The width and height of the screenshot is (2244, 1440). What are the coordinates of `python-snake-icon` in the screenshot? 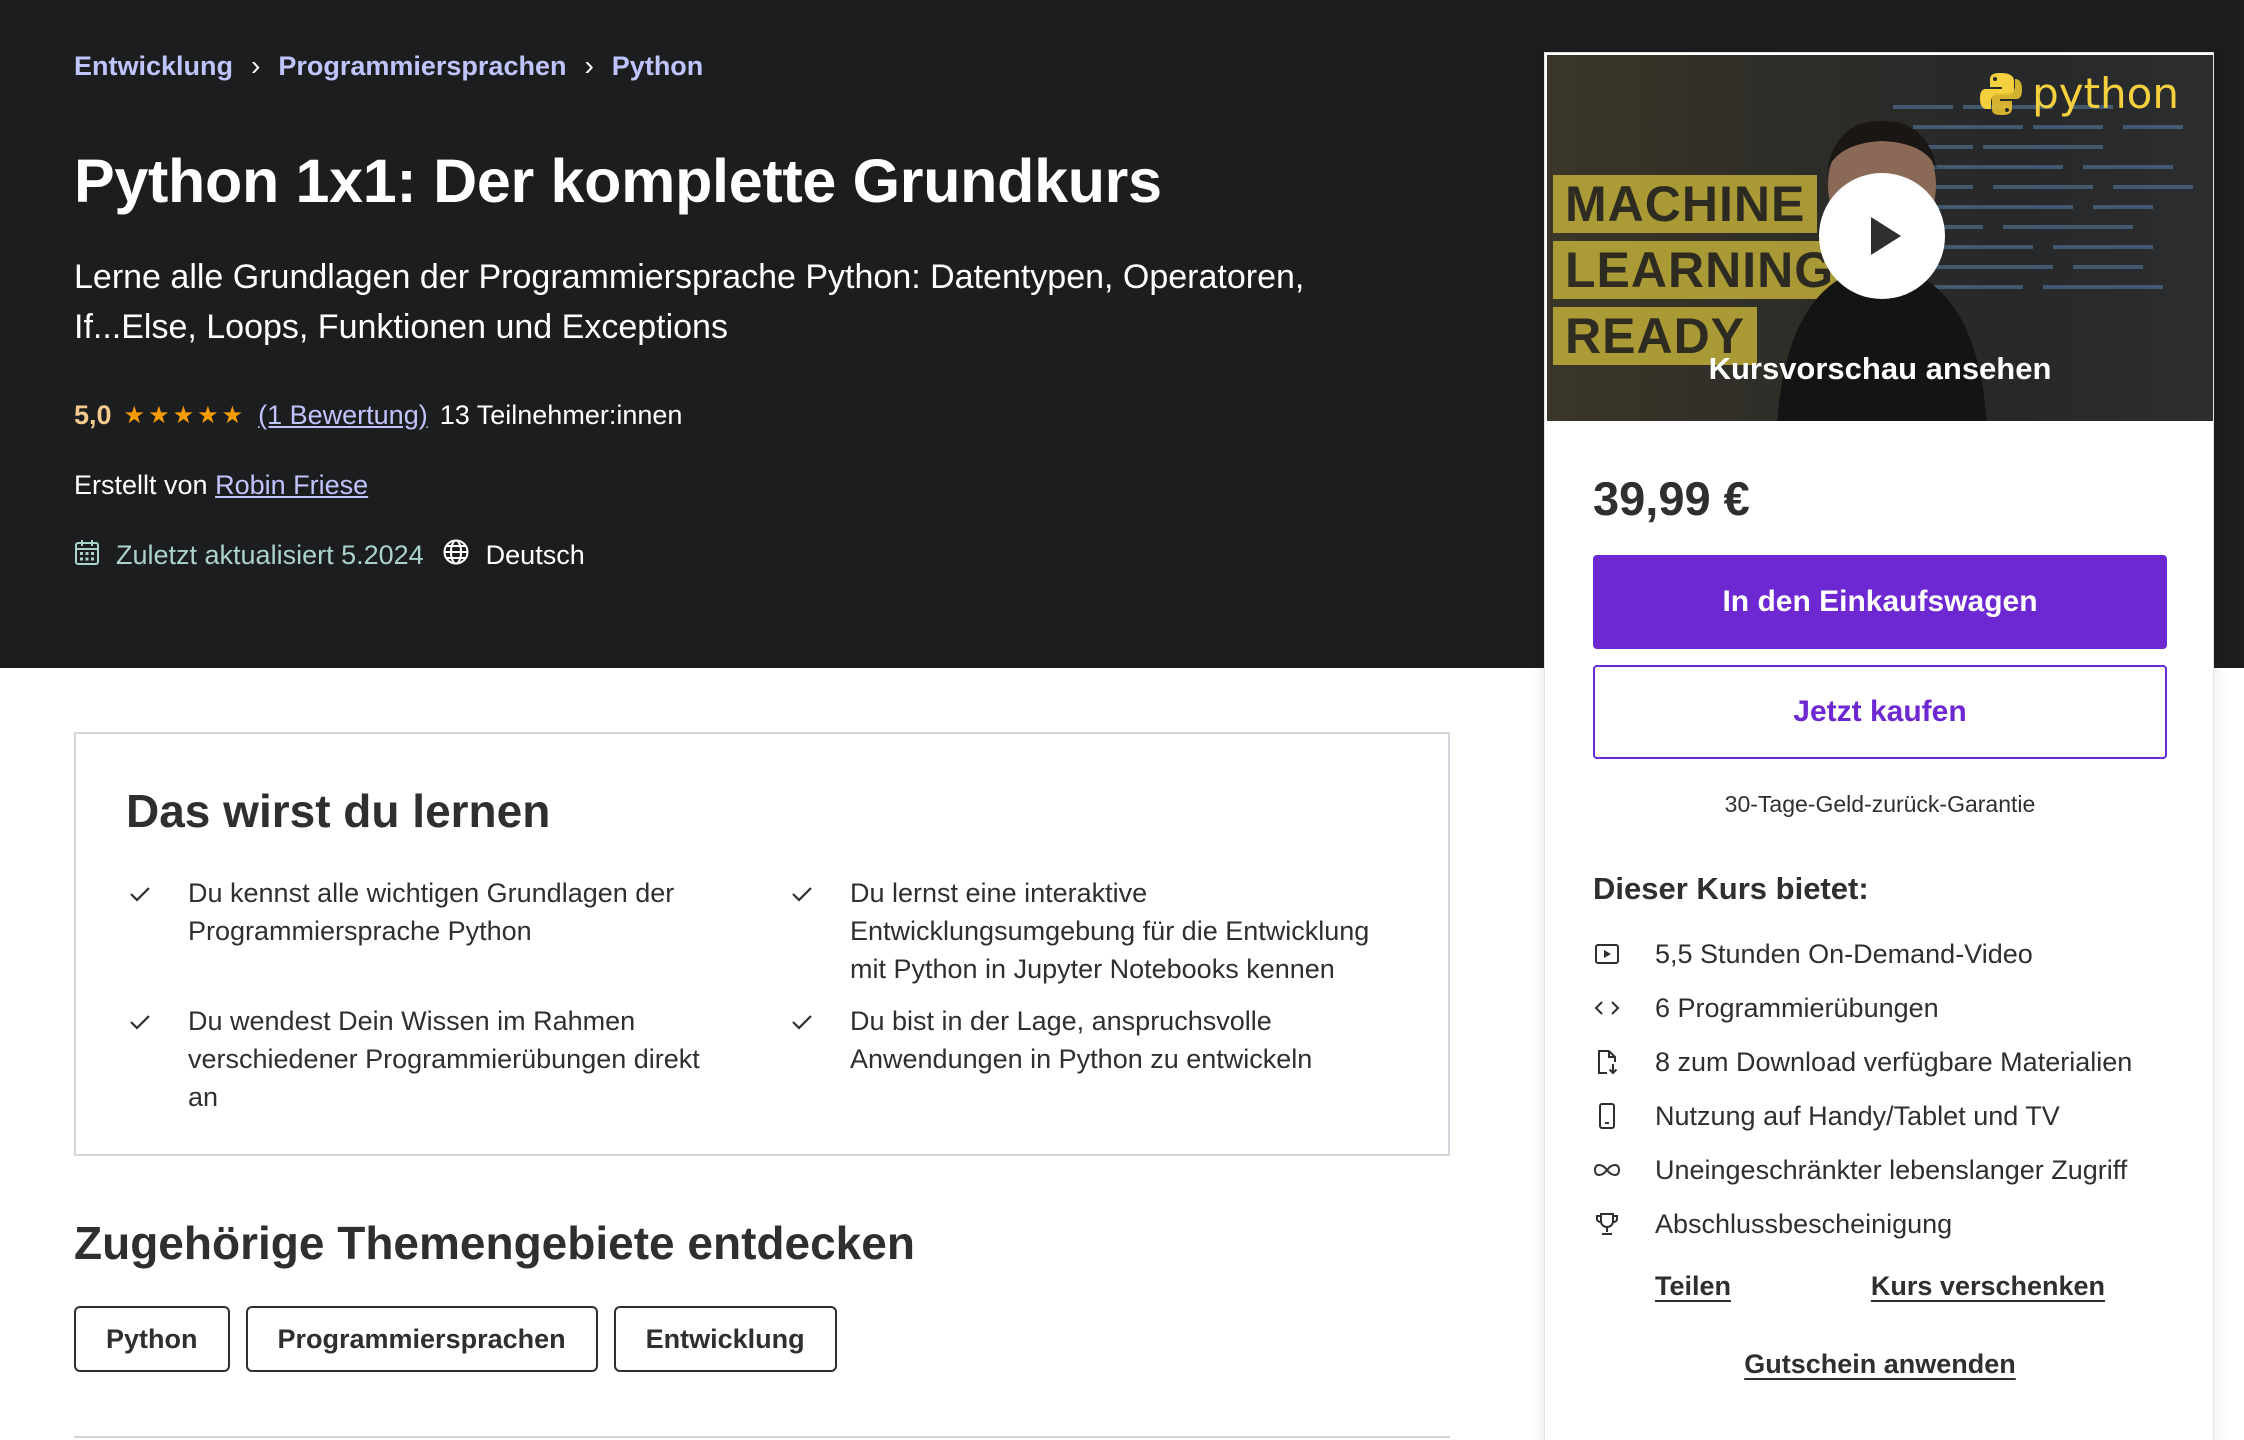 It's located at (2001, 93).